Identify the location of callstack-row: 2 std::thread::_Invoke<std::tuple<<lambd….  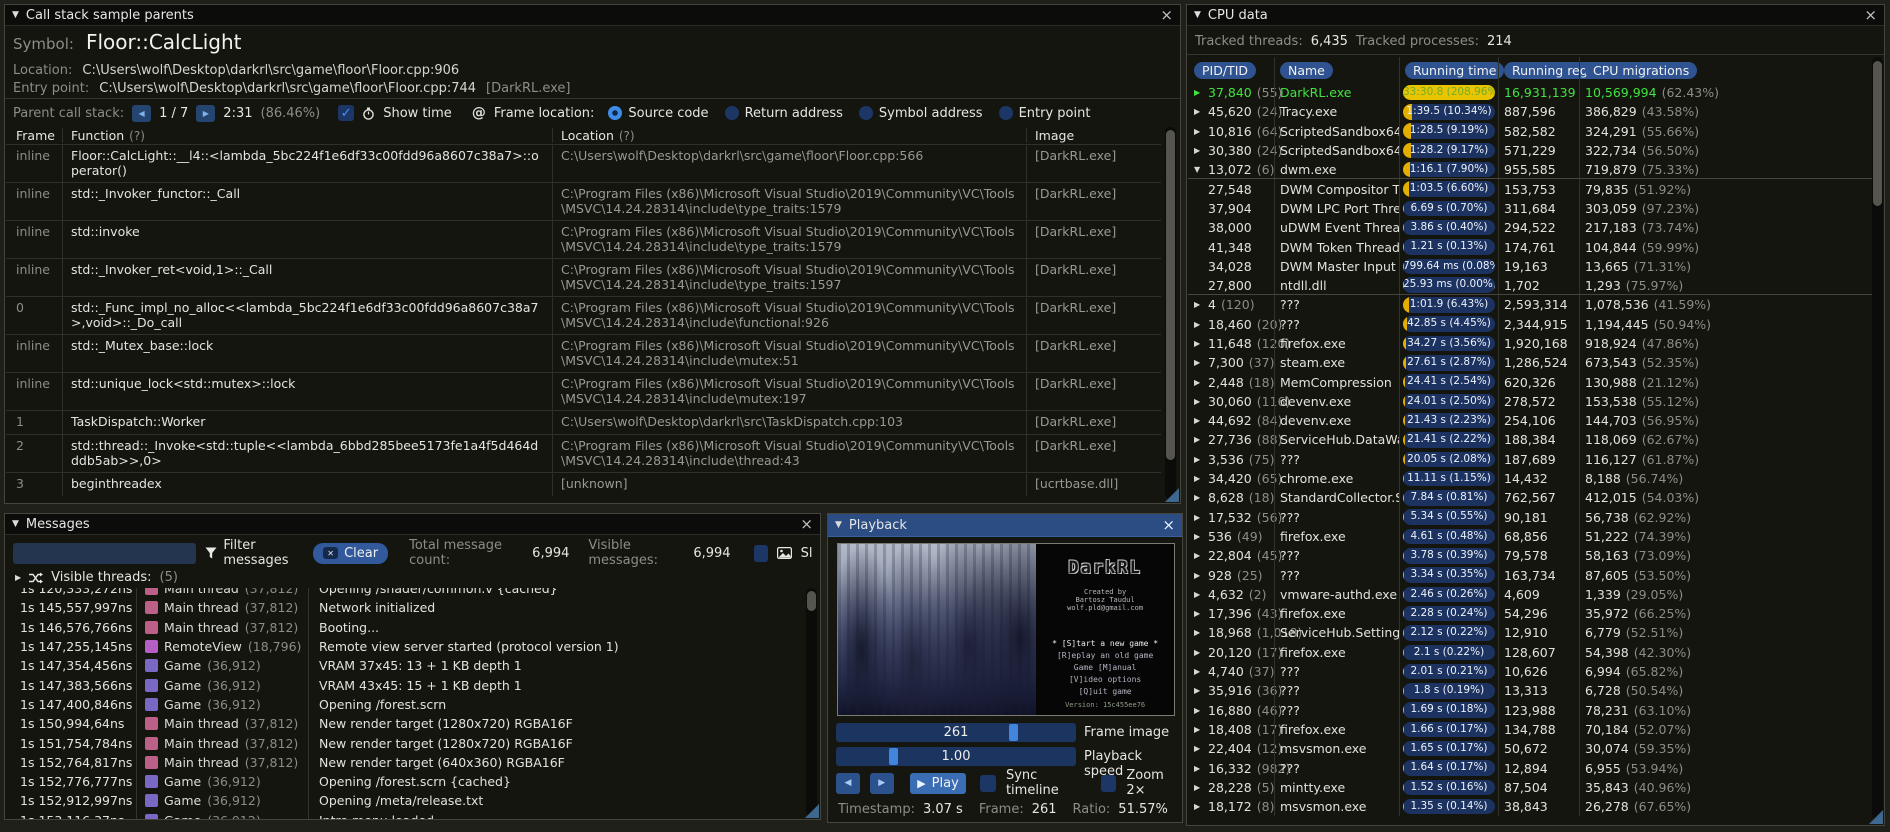
(583, 453).